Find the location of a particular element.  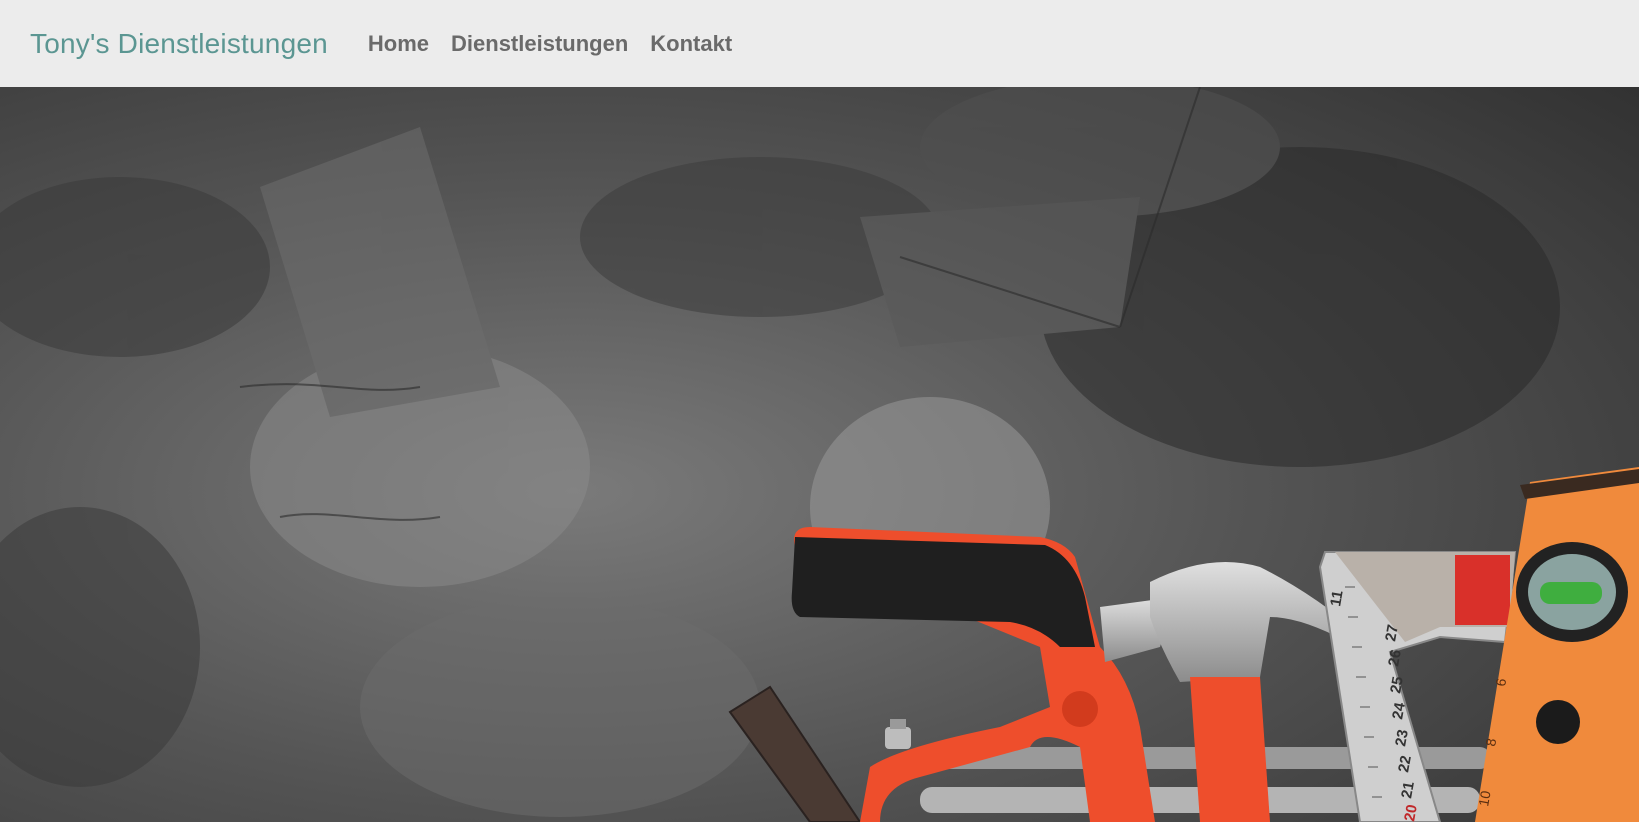

svg-text: 25 is located at coordinates (1397, 684).